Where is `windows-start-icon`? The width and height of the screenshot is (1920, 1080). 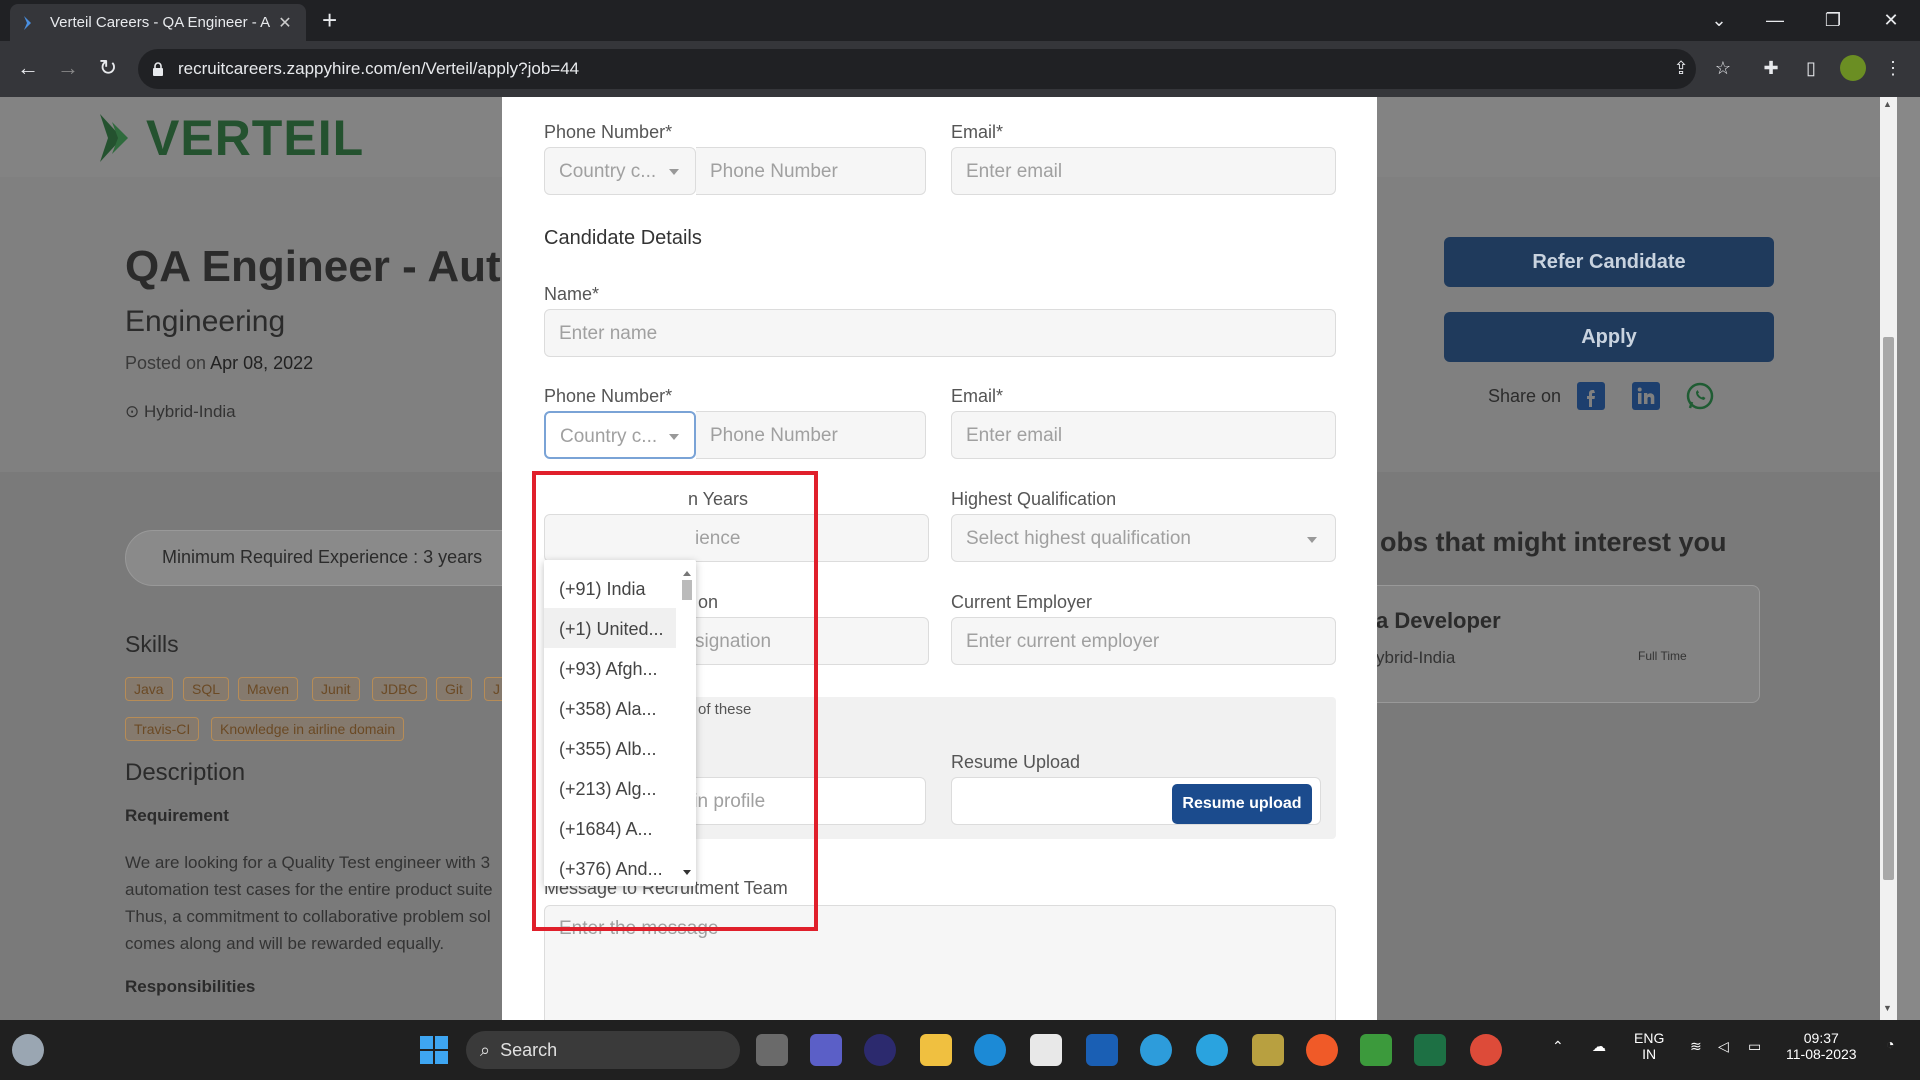
windows-start-icon is located at coordinates (434, 1050).